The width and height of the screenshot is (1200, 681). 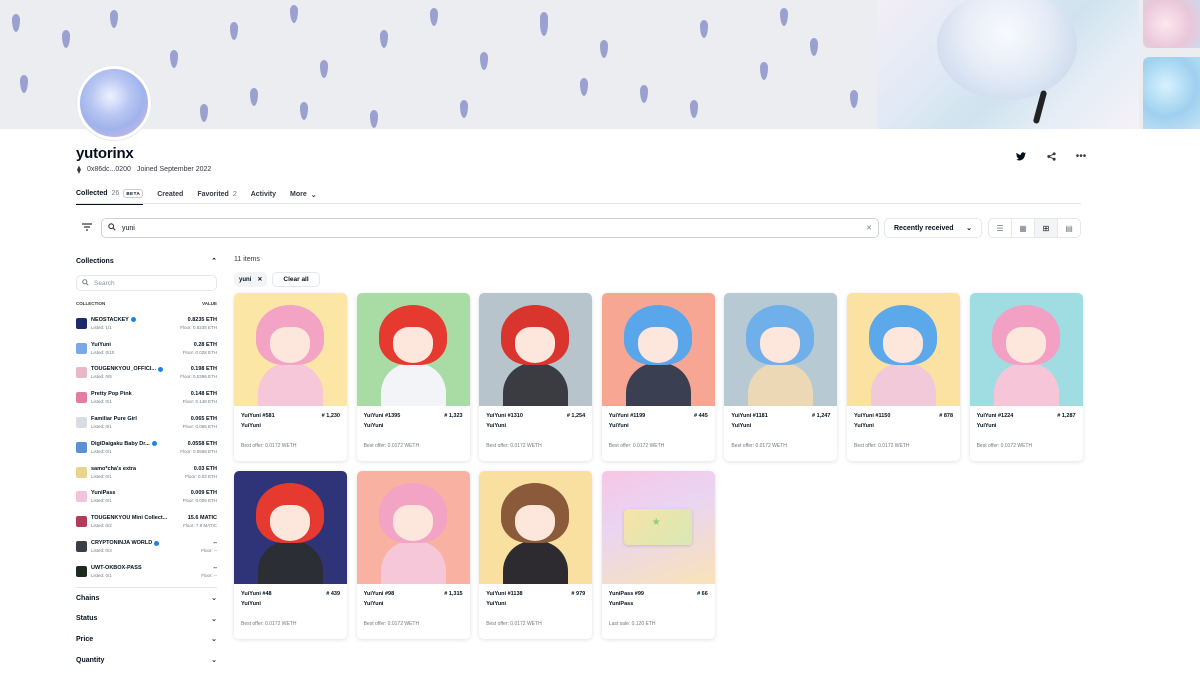 I want to click on collection-floor: Floor: 0.148 ETH, so click(x=199, y=402).